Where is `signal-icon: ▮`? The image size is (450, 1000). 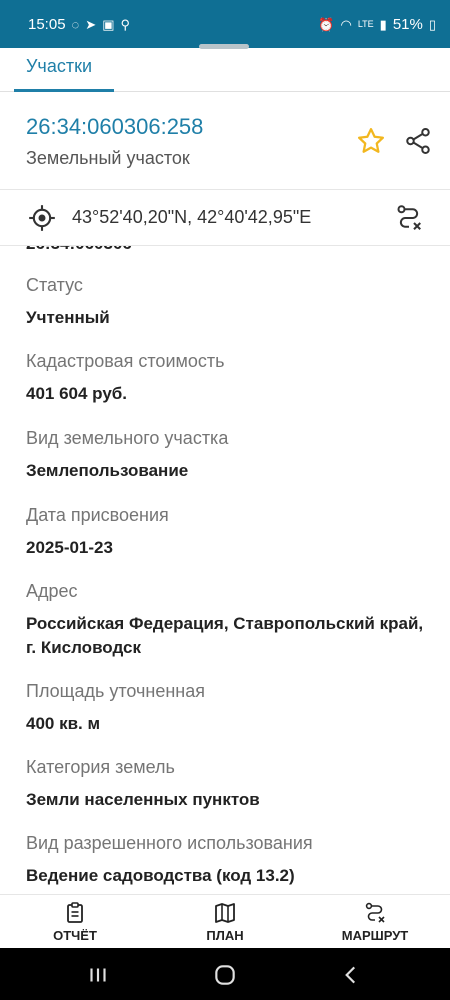
signal-icon: ▮ is located at coordinates (383, 24).